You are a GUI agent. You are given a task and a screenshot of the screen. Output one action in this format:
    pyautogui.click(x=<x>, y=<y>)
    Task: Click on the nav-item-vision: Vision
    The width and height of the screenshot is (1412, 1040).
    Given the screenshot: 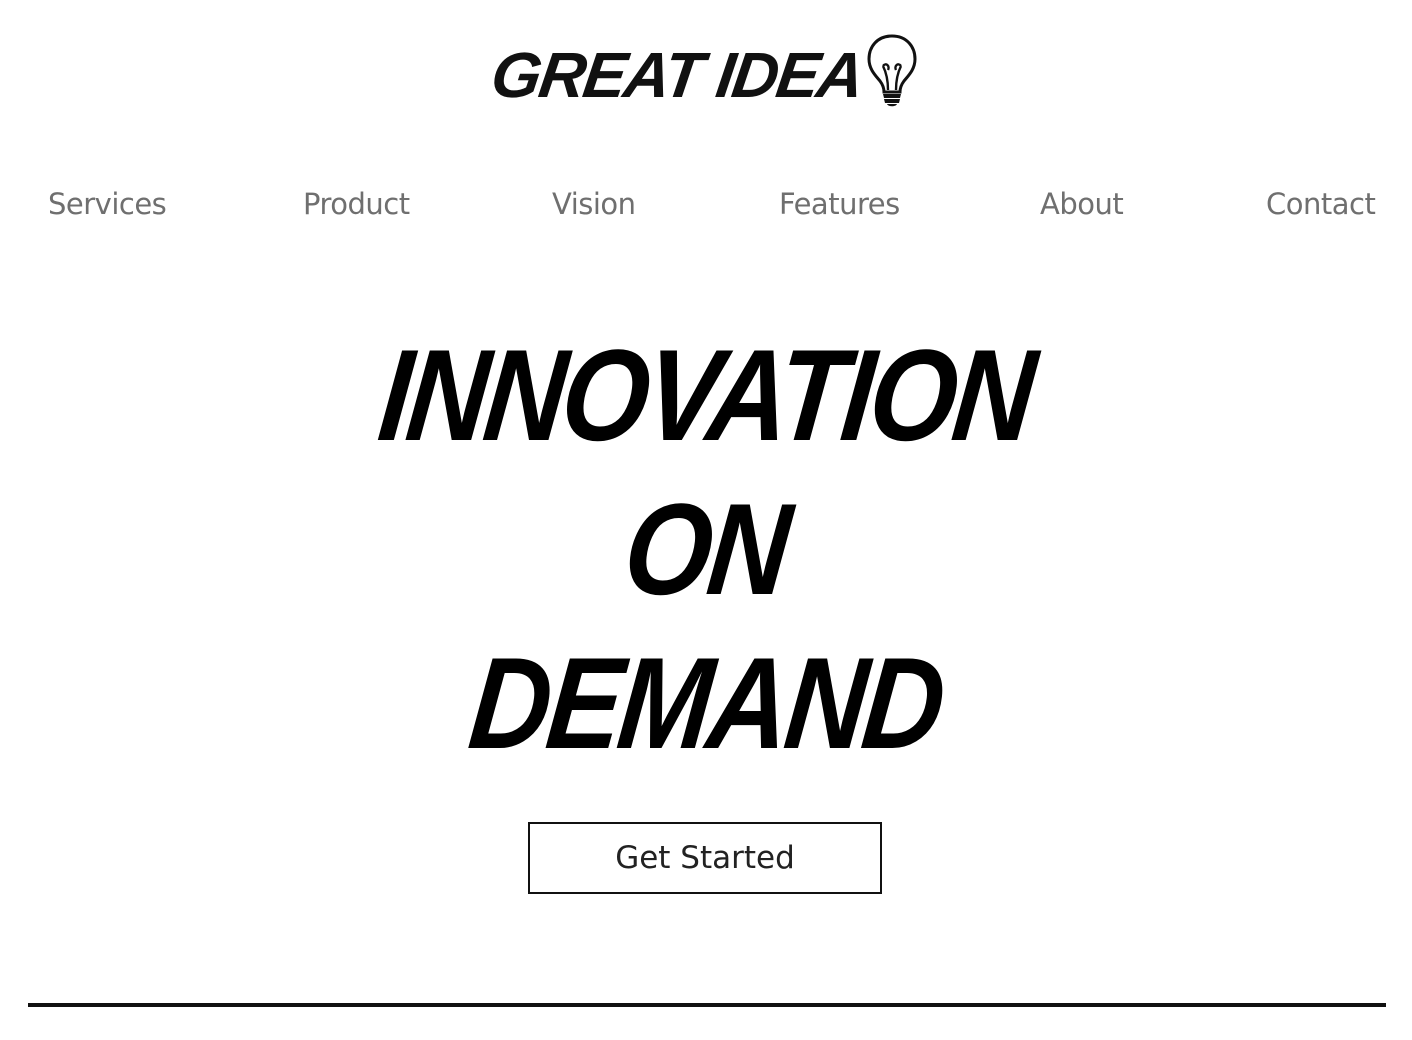 What is the action you would take?
    pyautogui.click(x=594, y=204)
    